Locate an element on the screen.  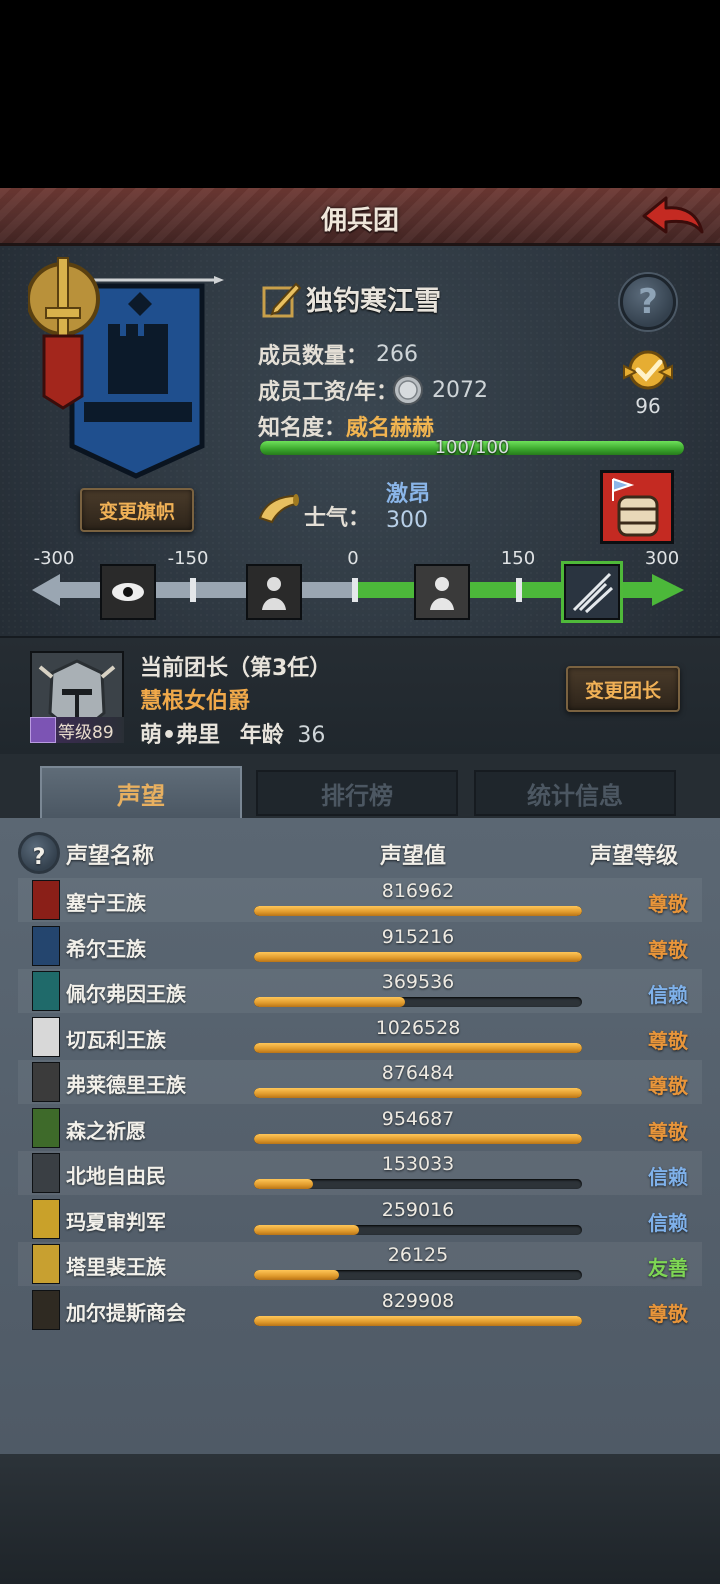
faction-name: 弗莱德里王族 is located at coordinates (126, 1085).